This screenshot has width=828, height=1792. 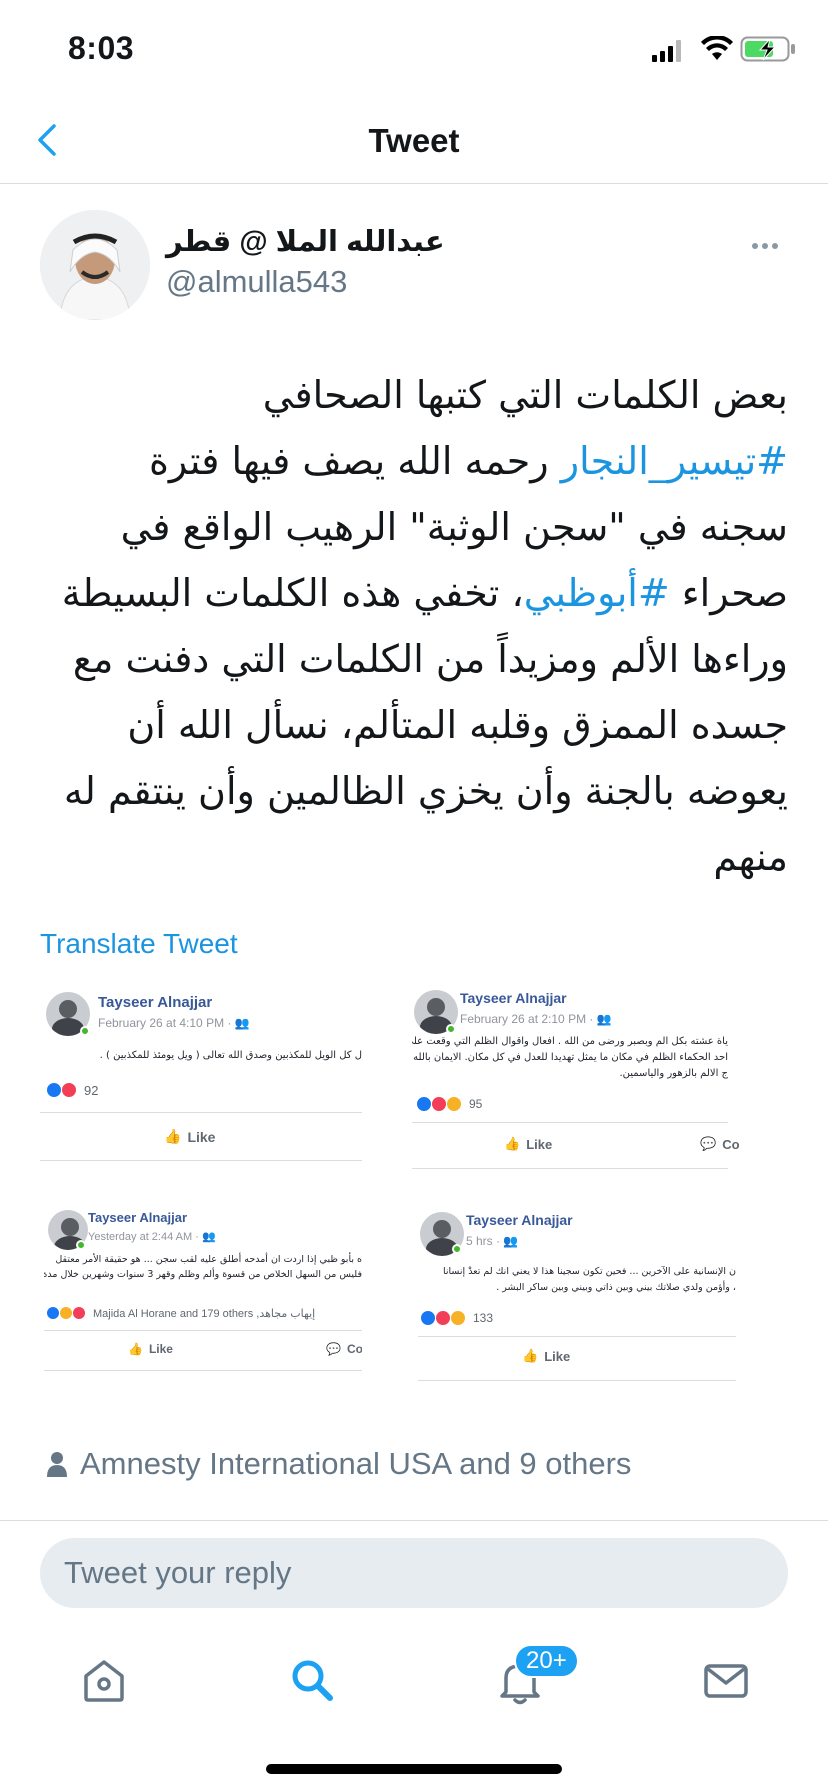 I want to click on author-handle: @almulla543, so click(x=256, y=282).